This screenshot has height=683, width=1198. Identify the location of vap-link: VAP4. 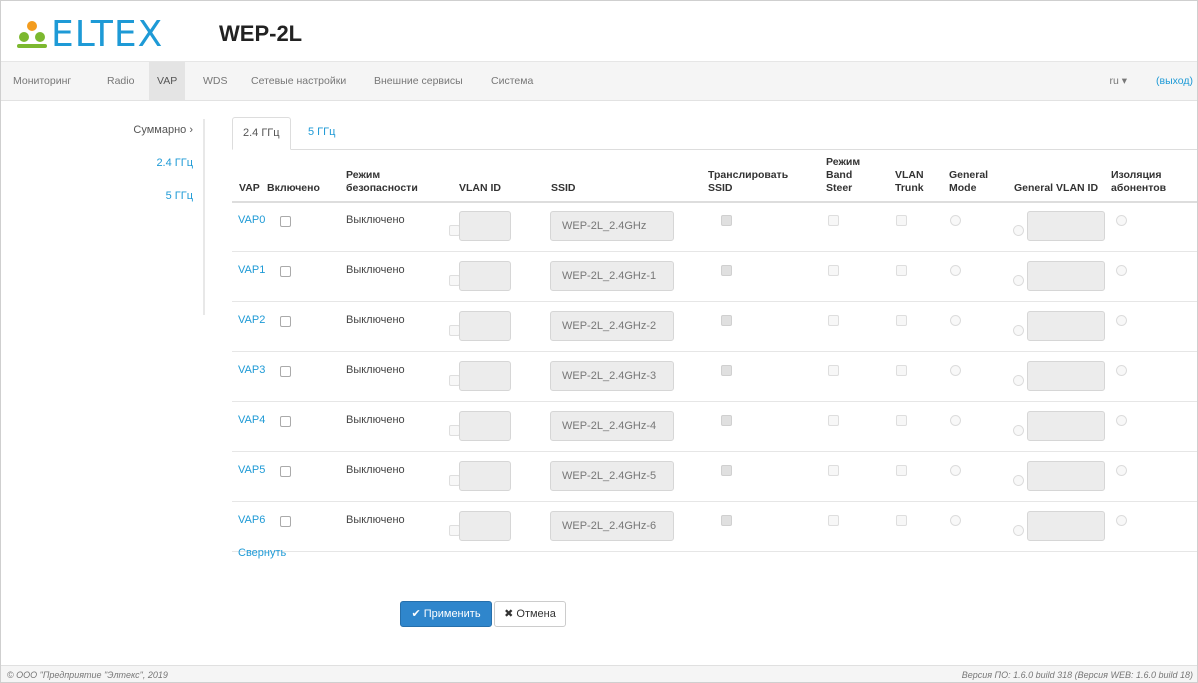
(251, 420).